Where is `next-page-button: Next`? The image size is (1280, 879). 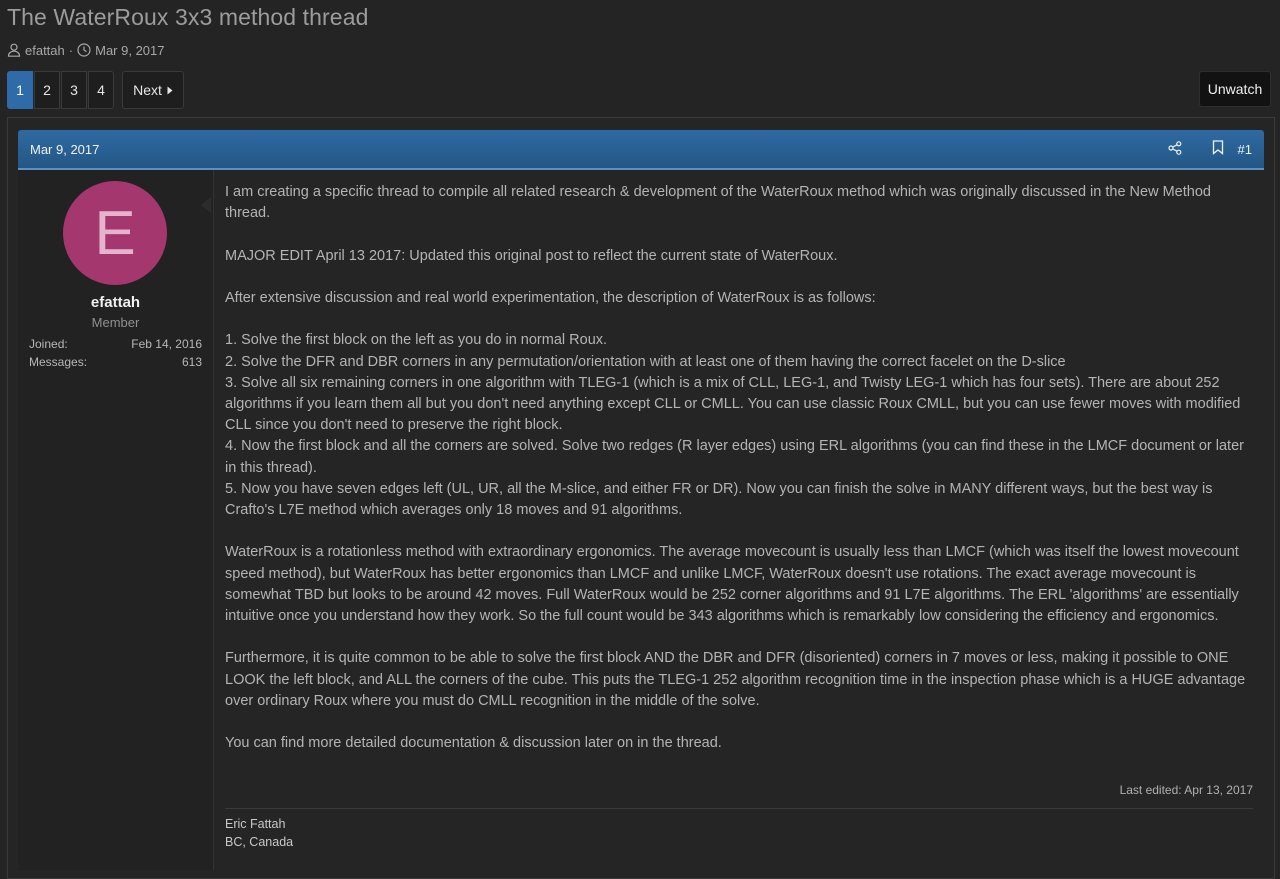
next-page-button: Next is located at coordinates (153, 90).